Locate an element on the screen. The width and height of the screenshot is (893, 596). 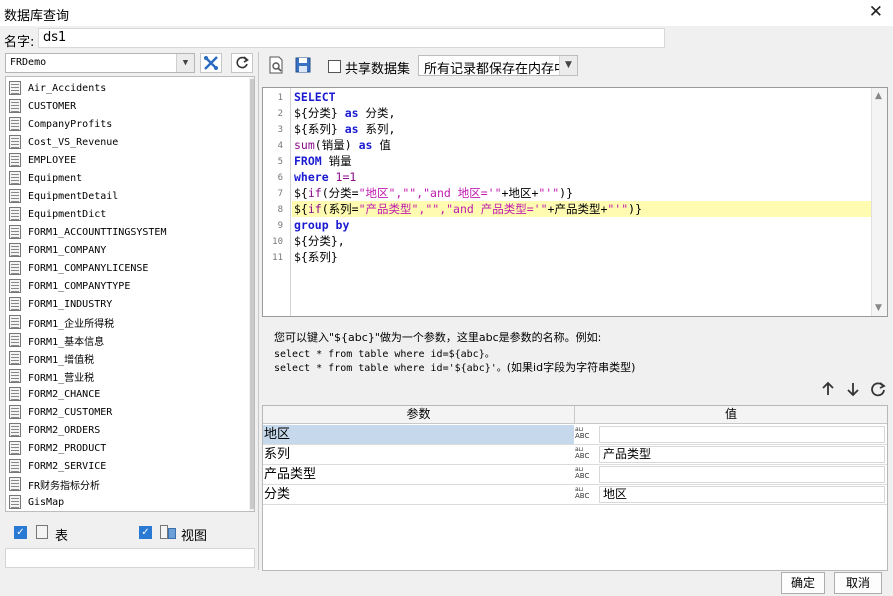
param-name: 分类 is located at coordinates (418, 494).